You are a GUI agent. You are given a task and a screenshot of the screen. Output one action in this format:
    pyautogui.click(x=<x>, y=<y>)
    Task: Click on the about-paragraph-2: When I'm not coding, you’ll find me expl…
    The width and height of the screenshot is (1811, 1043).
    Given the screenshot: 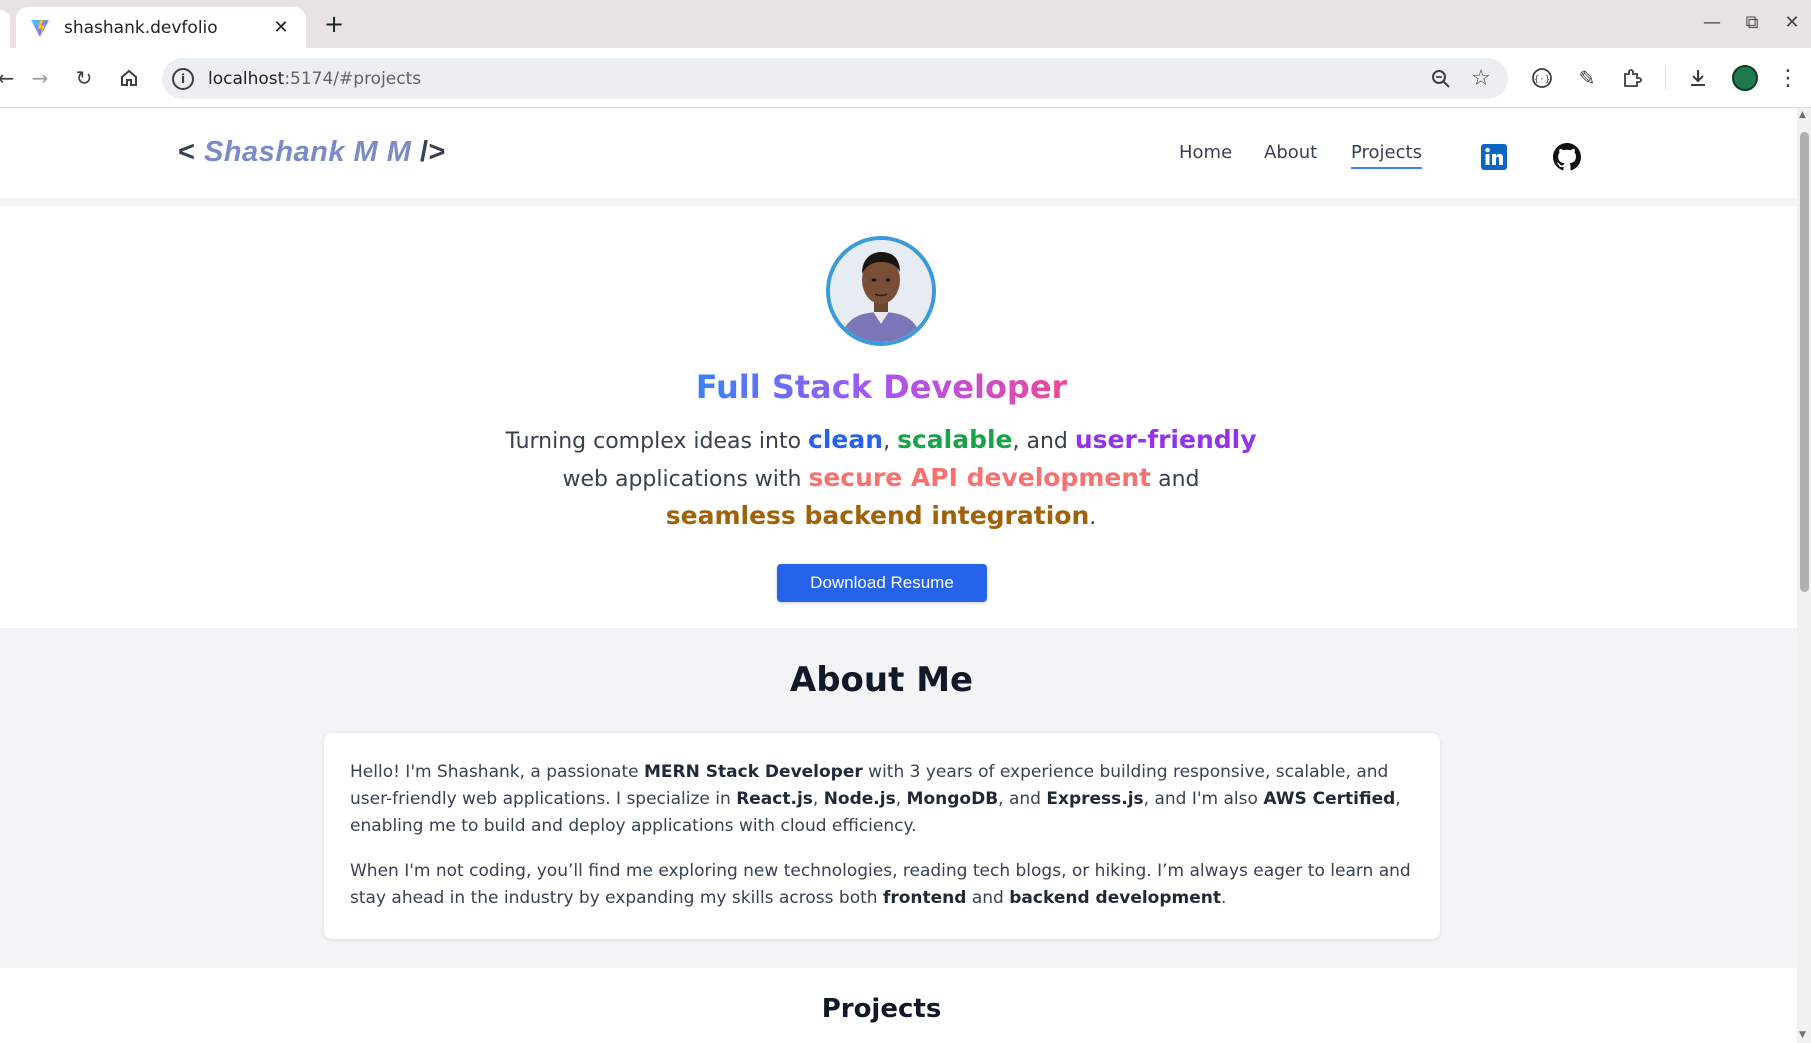 What is the action you would take?
    pyautogui.click(x=880, y=884)
    